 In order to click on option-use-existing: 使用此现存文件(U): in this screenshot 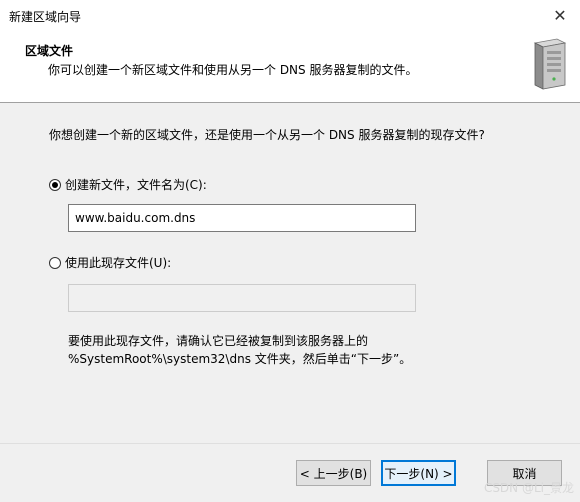, I will do `click(110, 262)`.